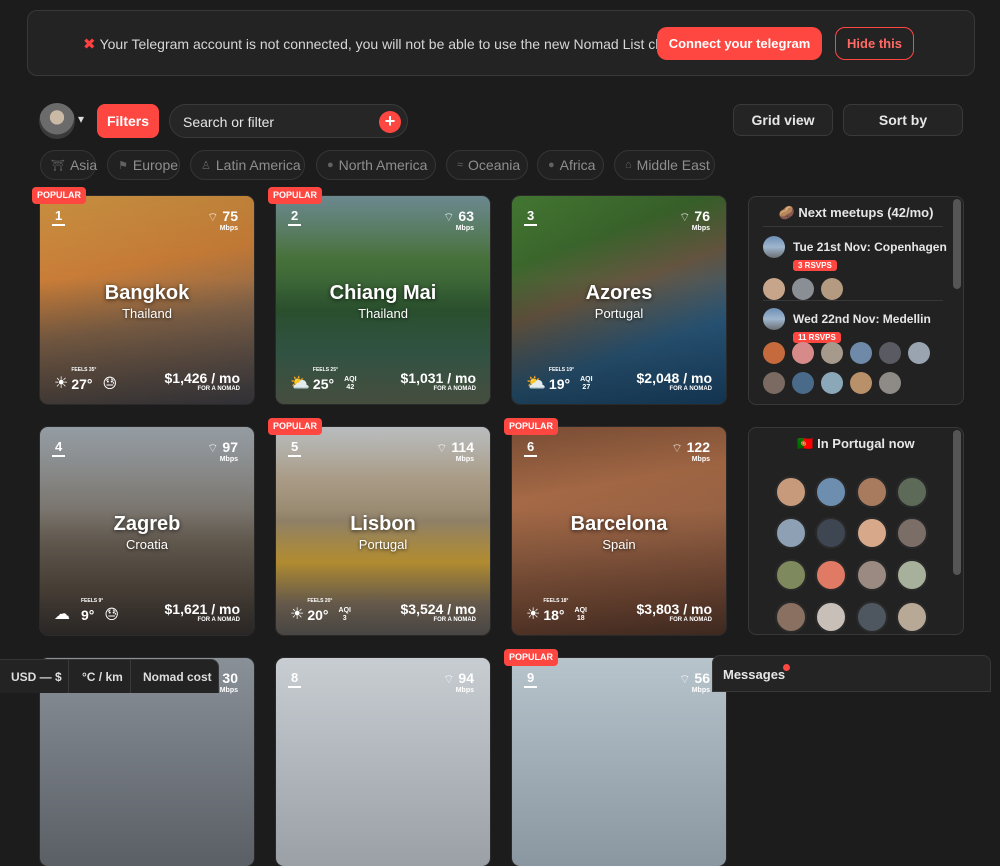 This screenshot has width=1000, height=866. What do you see at coordinates (957, 244) in the screenshot?
I see `meetups-scrollbar` at bounding box center [957, 244].